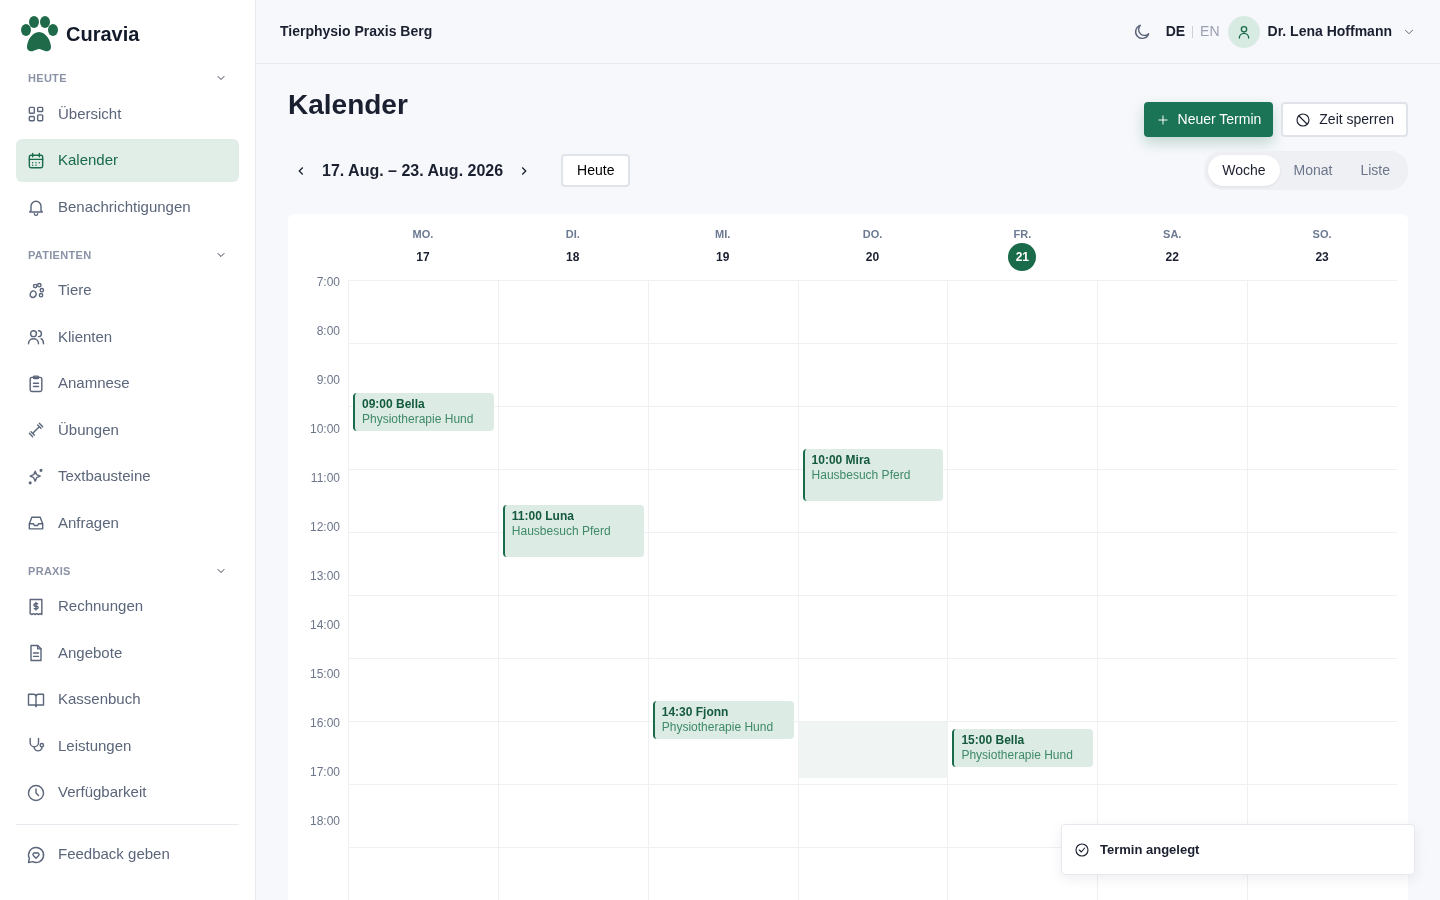 This screenshot has height=900, width=1440. Describe the element at coordinates (127, 476) in the screenshot. I see `sidebar-item: Textbausteine` at that location.